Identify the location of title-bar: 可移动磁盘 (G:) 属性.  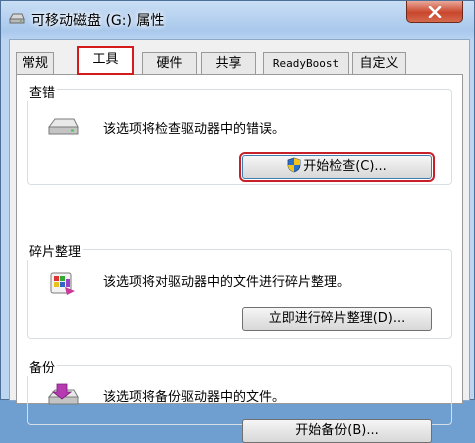
(238, 20).